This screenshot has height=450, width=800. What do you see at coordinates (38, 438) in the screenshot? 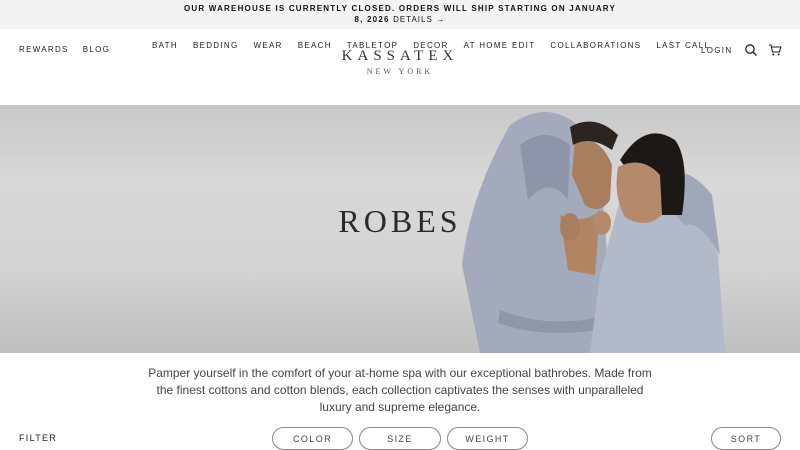
I see `filter-label: FILTER` at bounding box center [38, 438].